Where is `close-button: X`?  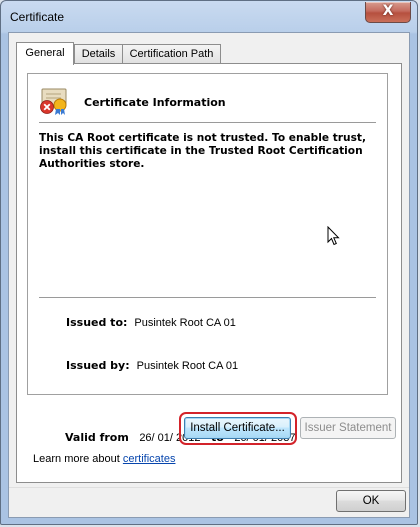 close-button: X is located at coordinates (388, 12).